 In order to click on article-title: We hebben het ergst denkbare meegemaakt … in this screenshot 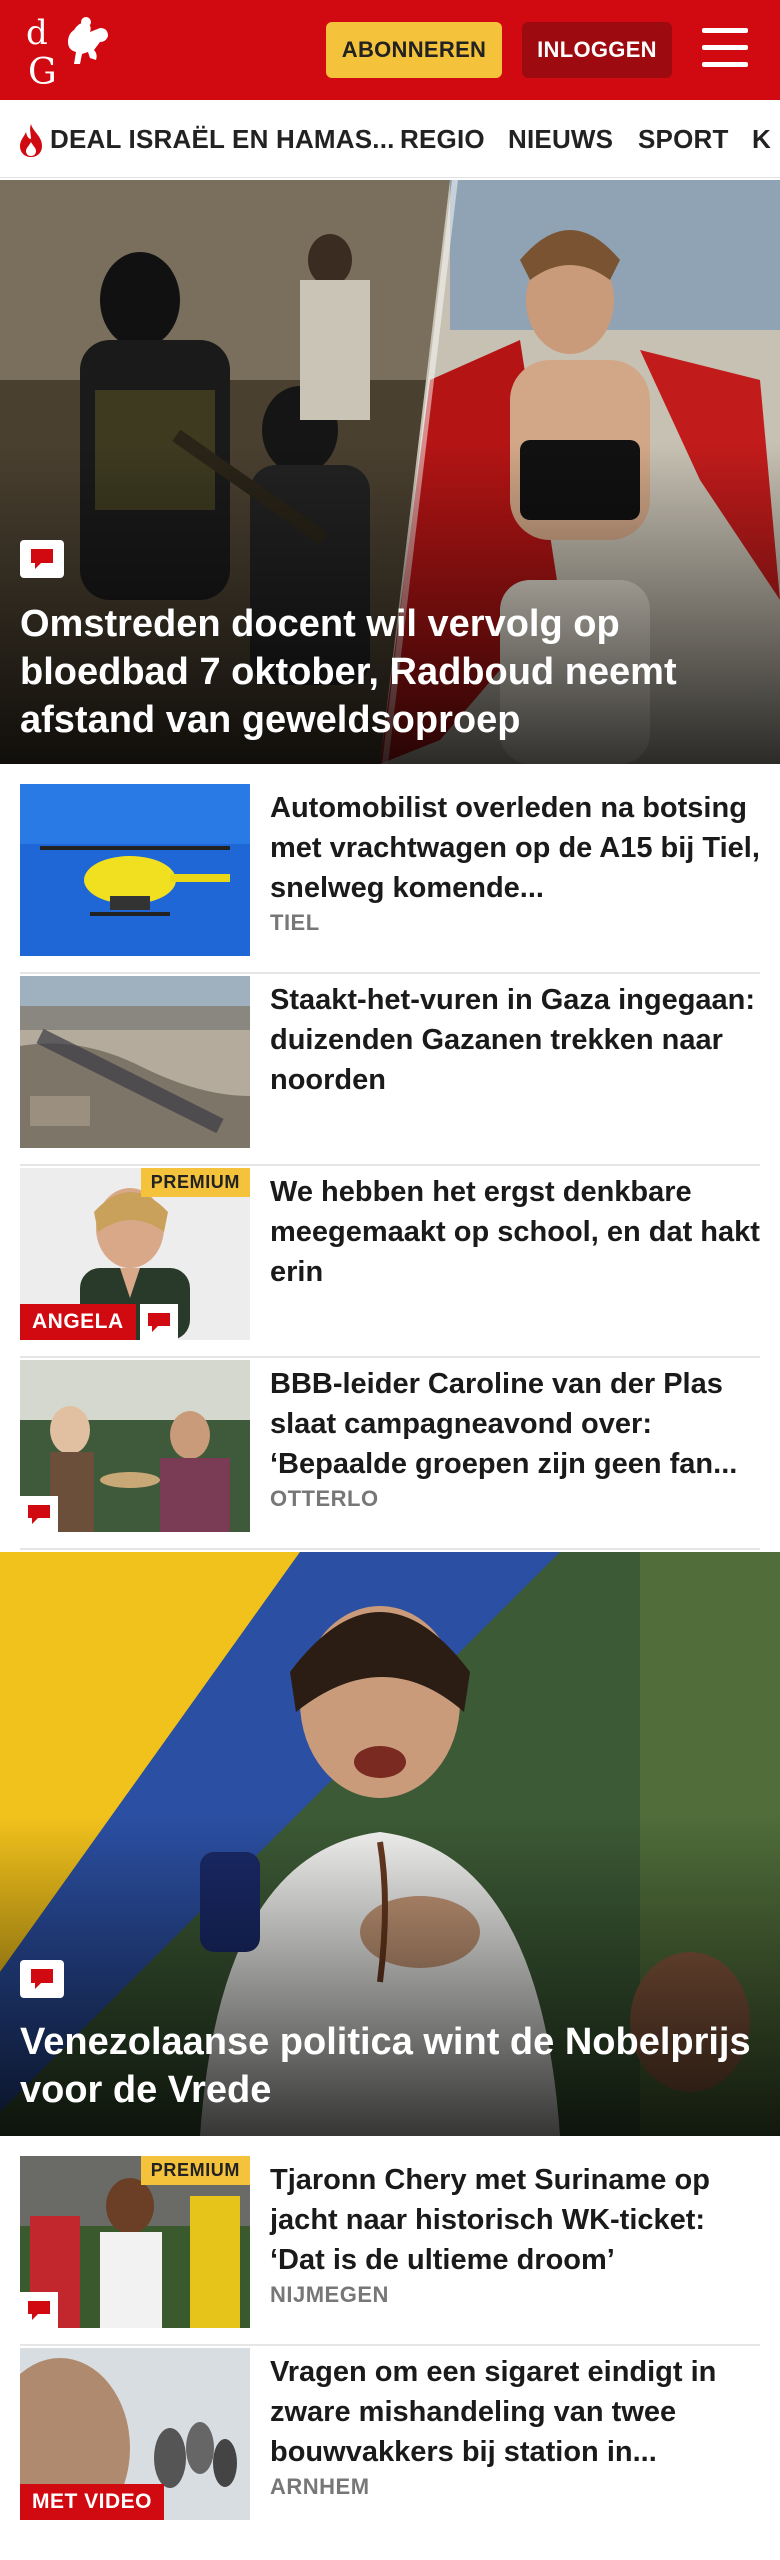, I will do `click(515, 1232)`.